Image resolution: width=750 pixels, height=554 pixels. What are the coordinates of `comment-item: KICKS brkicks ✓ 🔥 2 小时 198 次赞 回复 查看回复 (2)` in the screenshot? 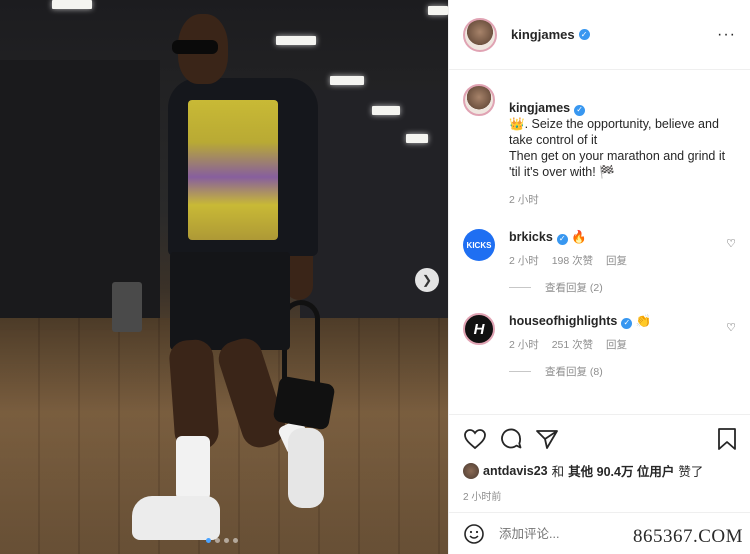 It's located at (599, 262).